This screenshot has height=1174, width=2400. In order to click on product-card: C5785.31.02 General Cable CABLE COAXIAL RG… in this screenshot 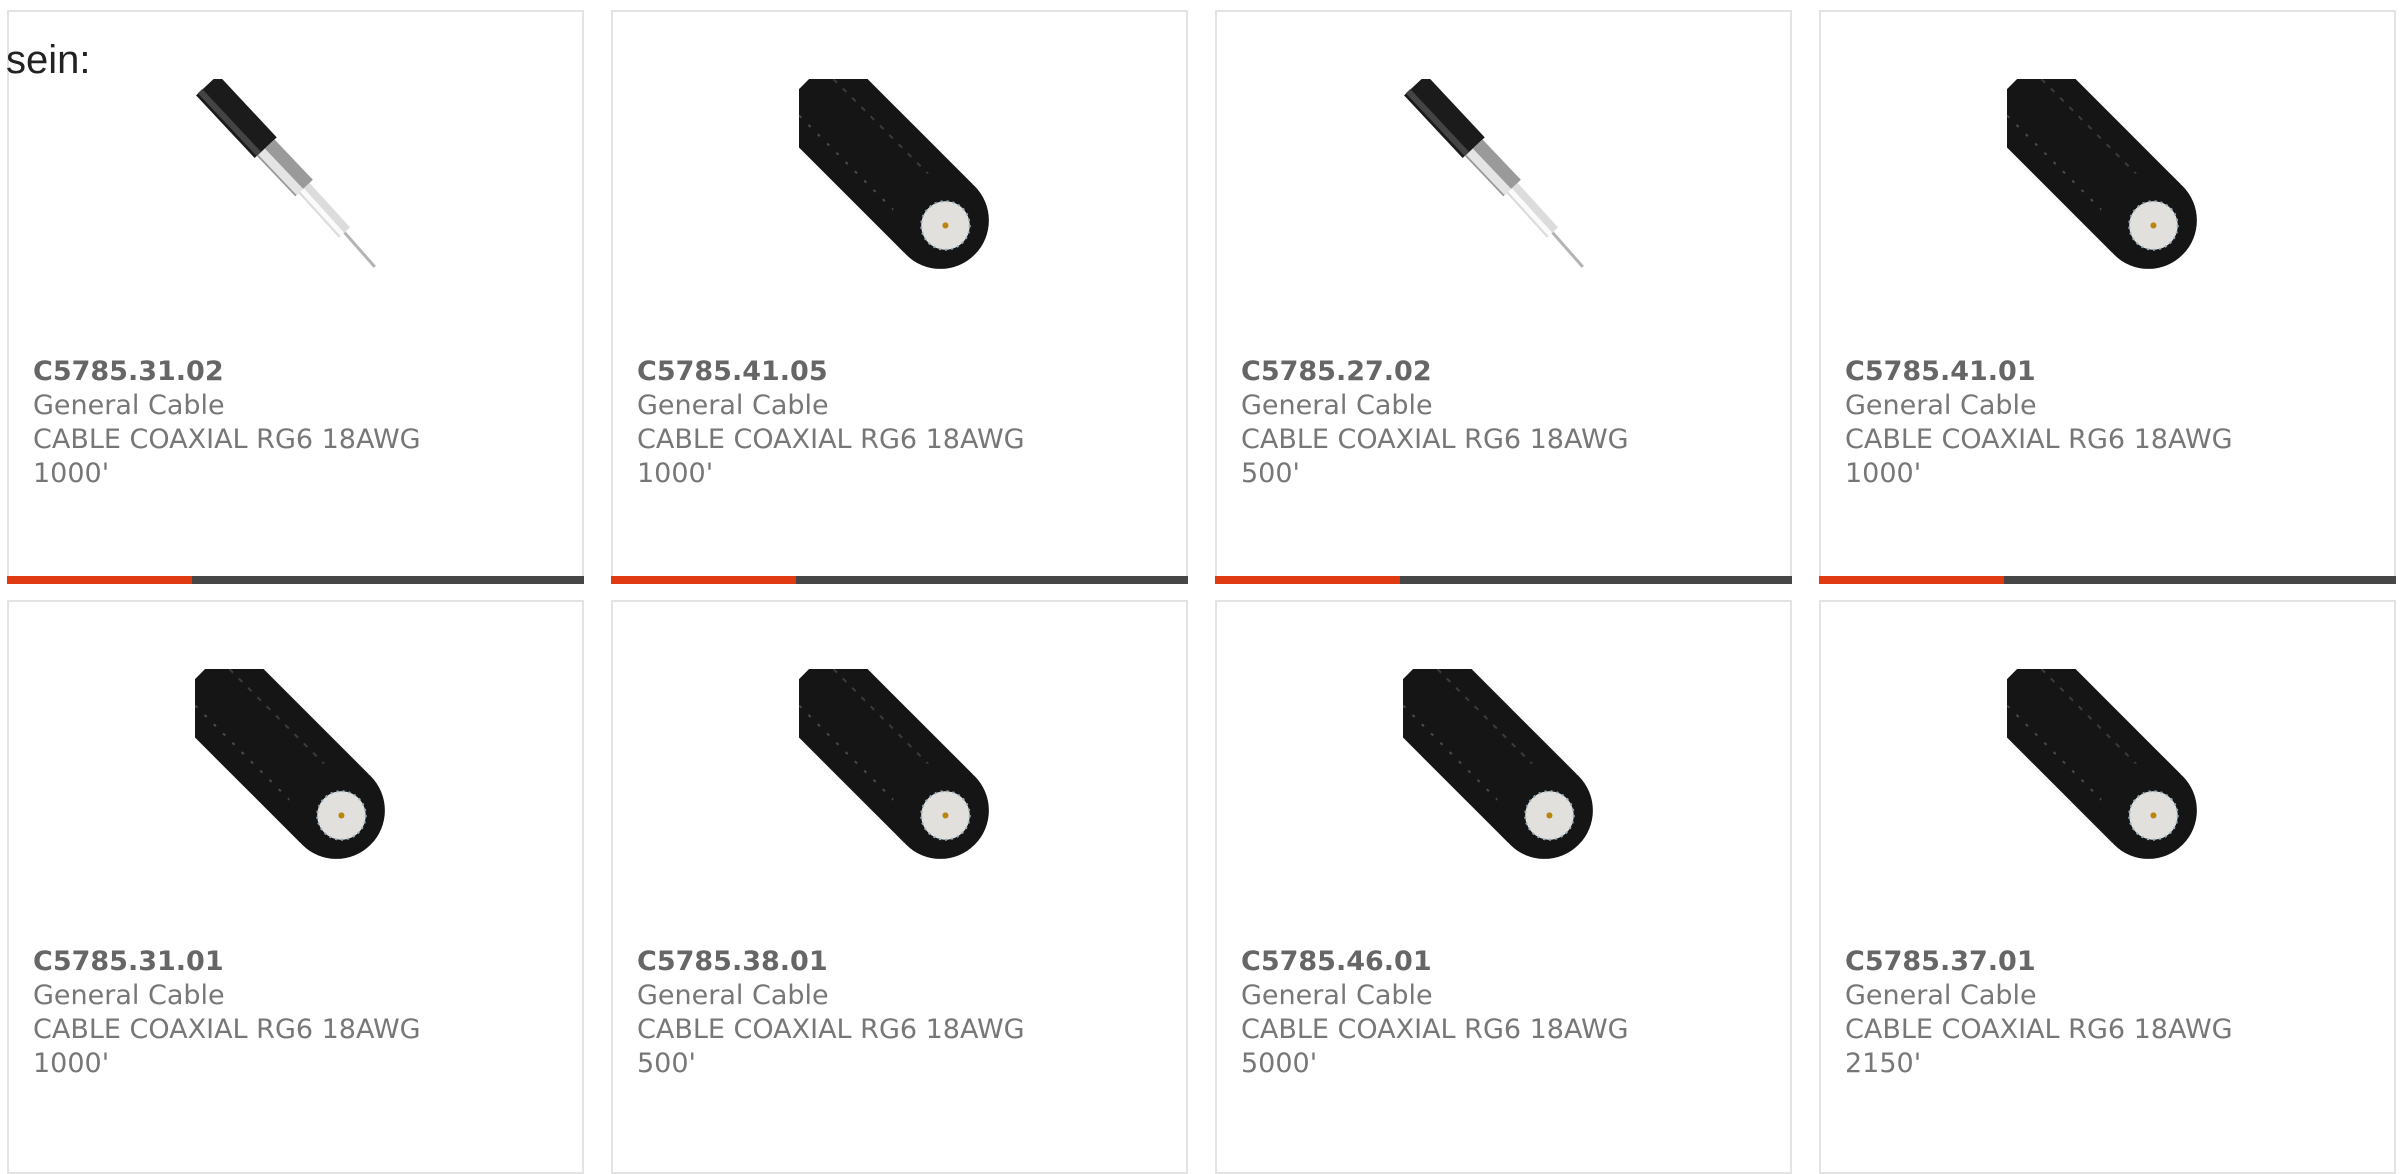, I will do `click(295, 297)`.